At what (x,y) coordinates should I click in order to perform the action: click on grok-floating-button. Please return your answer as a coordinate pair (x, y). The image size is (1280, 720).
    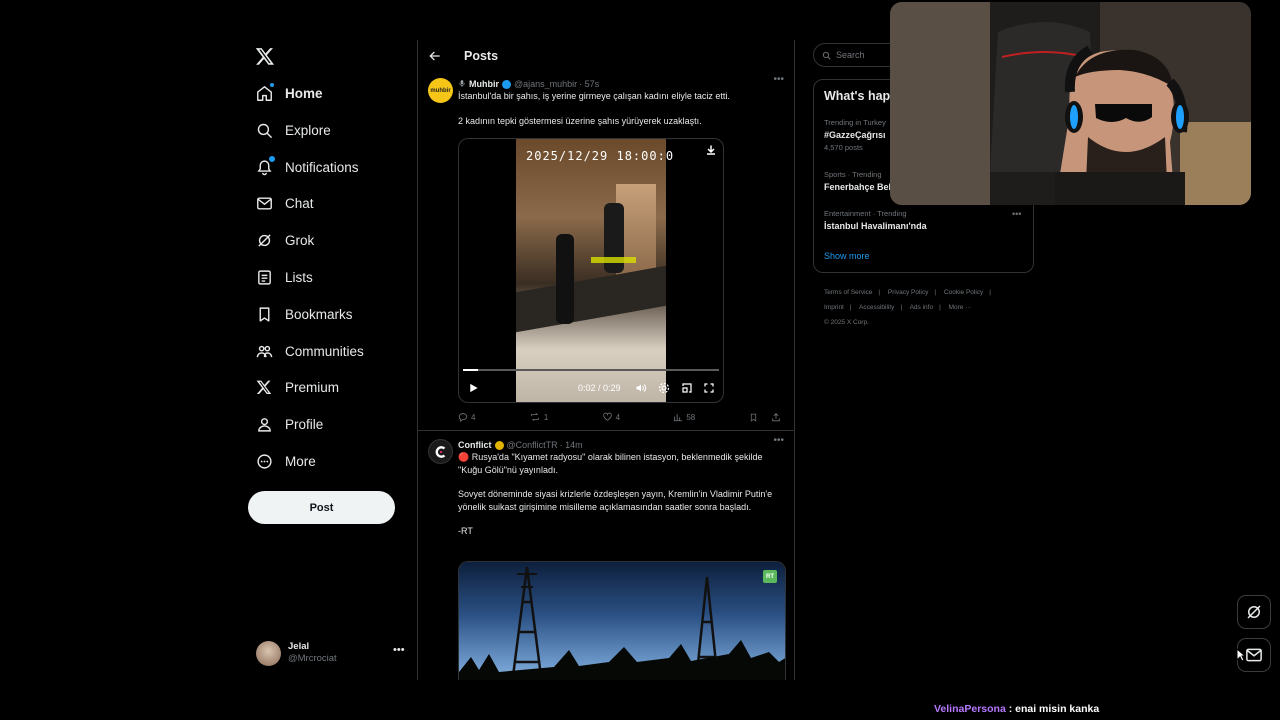
    Looking at the image, I should click on (1254, 612).